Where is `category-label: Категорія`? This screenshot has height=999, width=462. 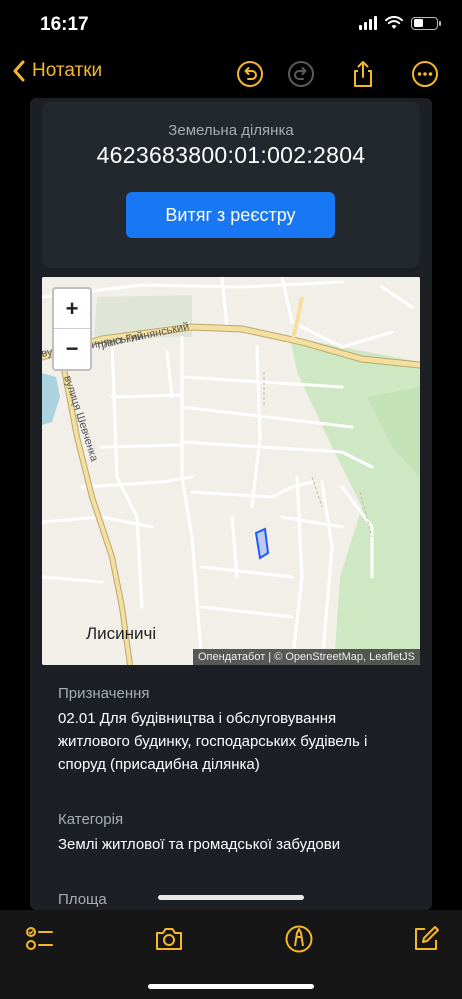
category-label: Категорія is located at coordinates (91, 819).